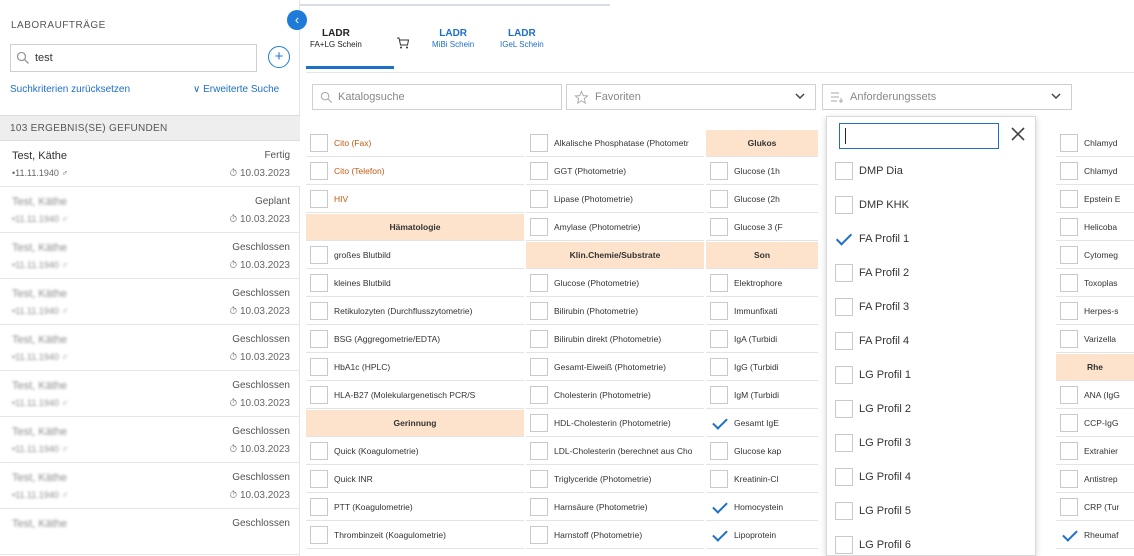 This screenshot has height=556, width=1134. What do you see at coordinates (415, 311) in the screenshot?
I see `lab-test-item: Retikulozyten (Durchflusszytometrie)` at bounding box center [415, 311].